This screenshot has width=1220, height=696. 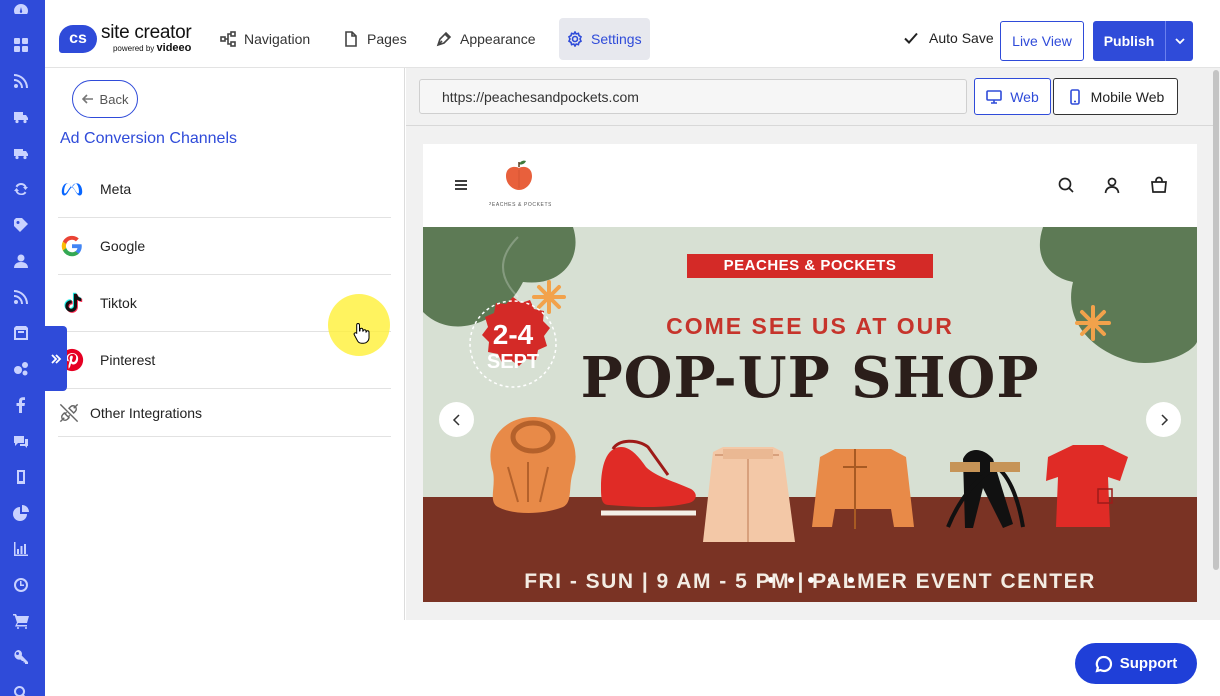 What do you see at coordinates (21, 513) in the screenshot?
I see `pie-chart-icon` at bounding box center [21, 513].